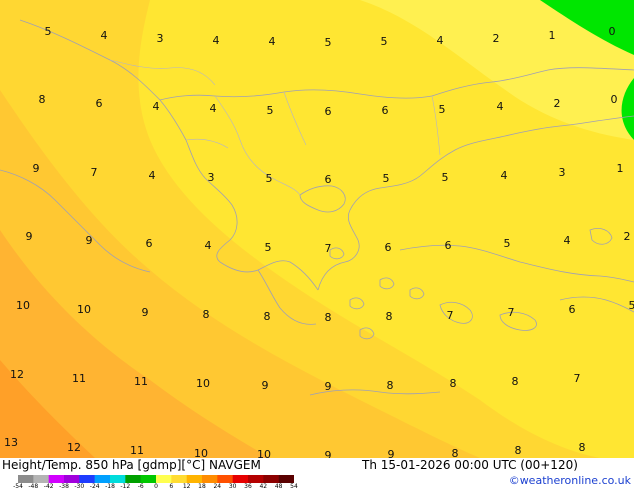 The height and width of the screenshot is (490, 634). What do you see at coordinates (48, 486) in the screenshot?
I see `colorbar-tick-label: -42` at bounding box center [48, 486].